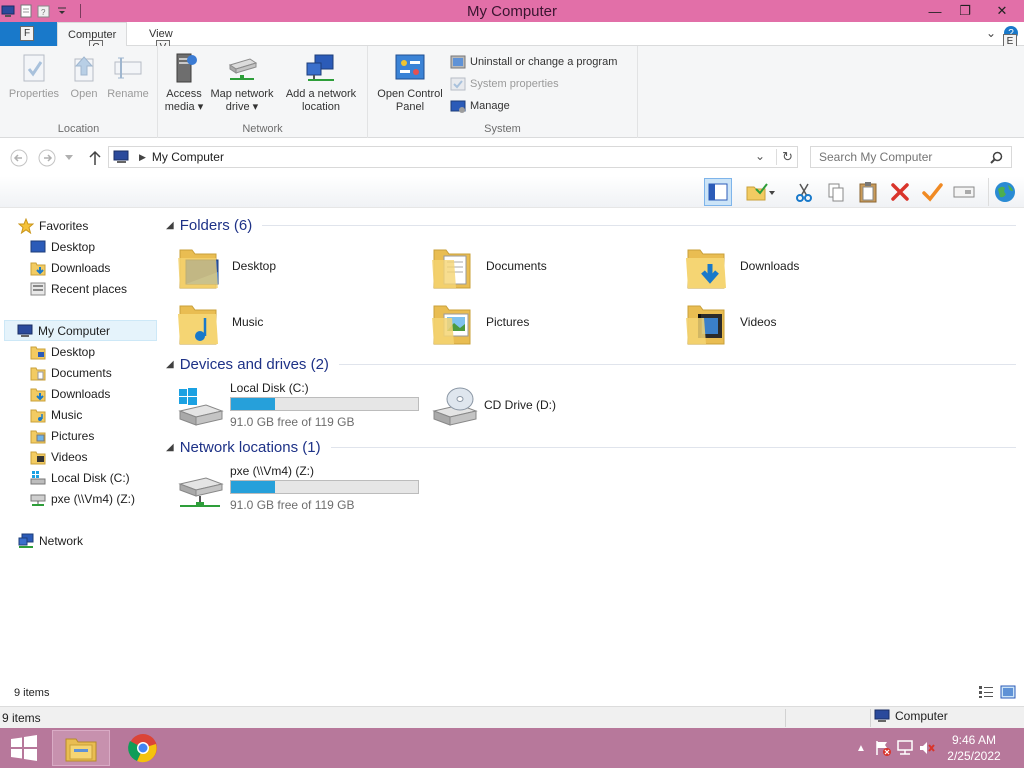 The height and width of the screenshot is (768, 1024). Describe the element at coordinates (927, 748) in the screenshot. I see `volume-muted-icon` at that location.